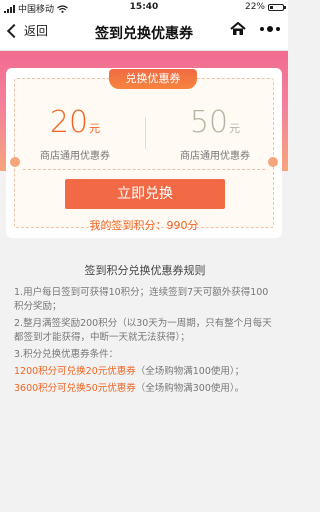 The width and height of the screenshot is (320, 512). I want to click on status-bar: 中国移动 15:40 22%, so click(144, 7).